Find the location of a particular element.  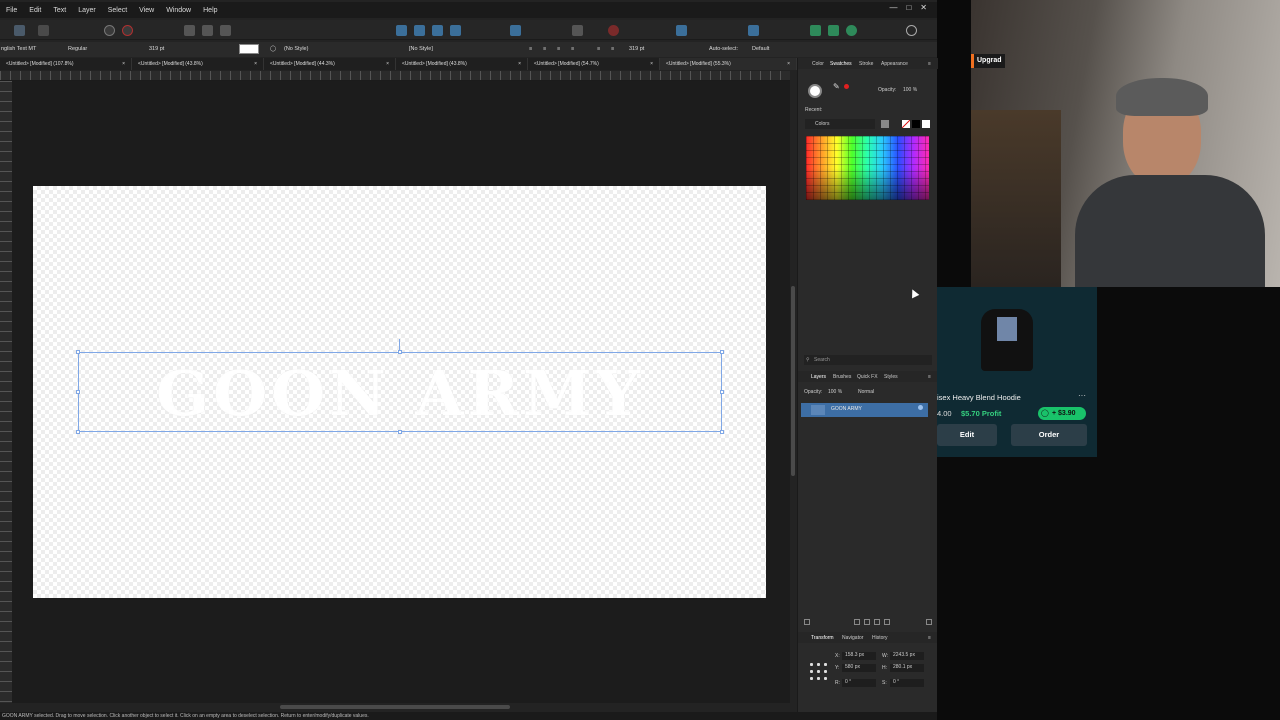

fill-stroke-selector is located at coordinates (815, 91).